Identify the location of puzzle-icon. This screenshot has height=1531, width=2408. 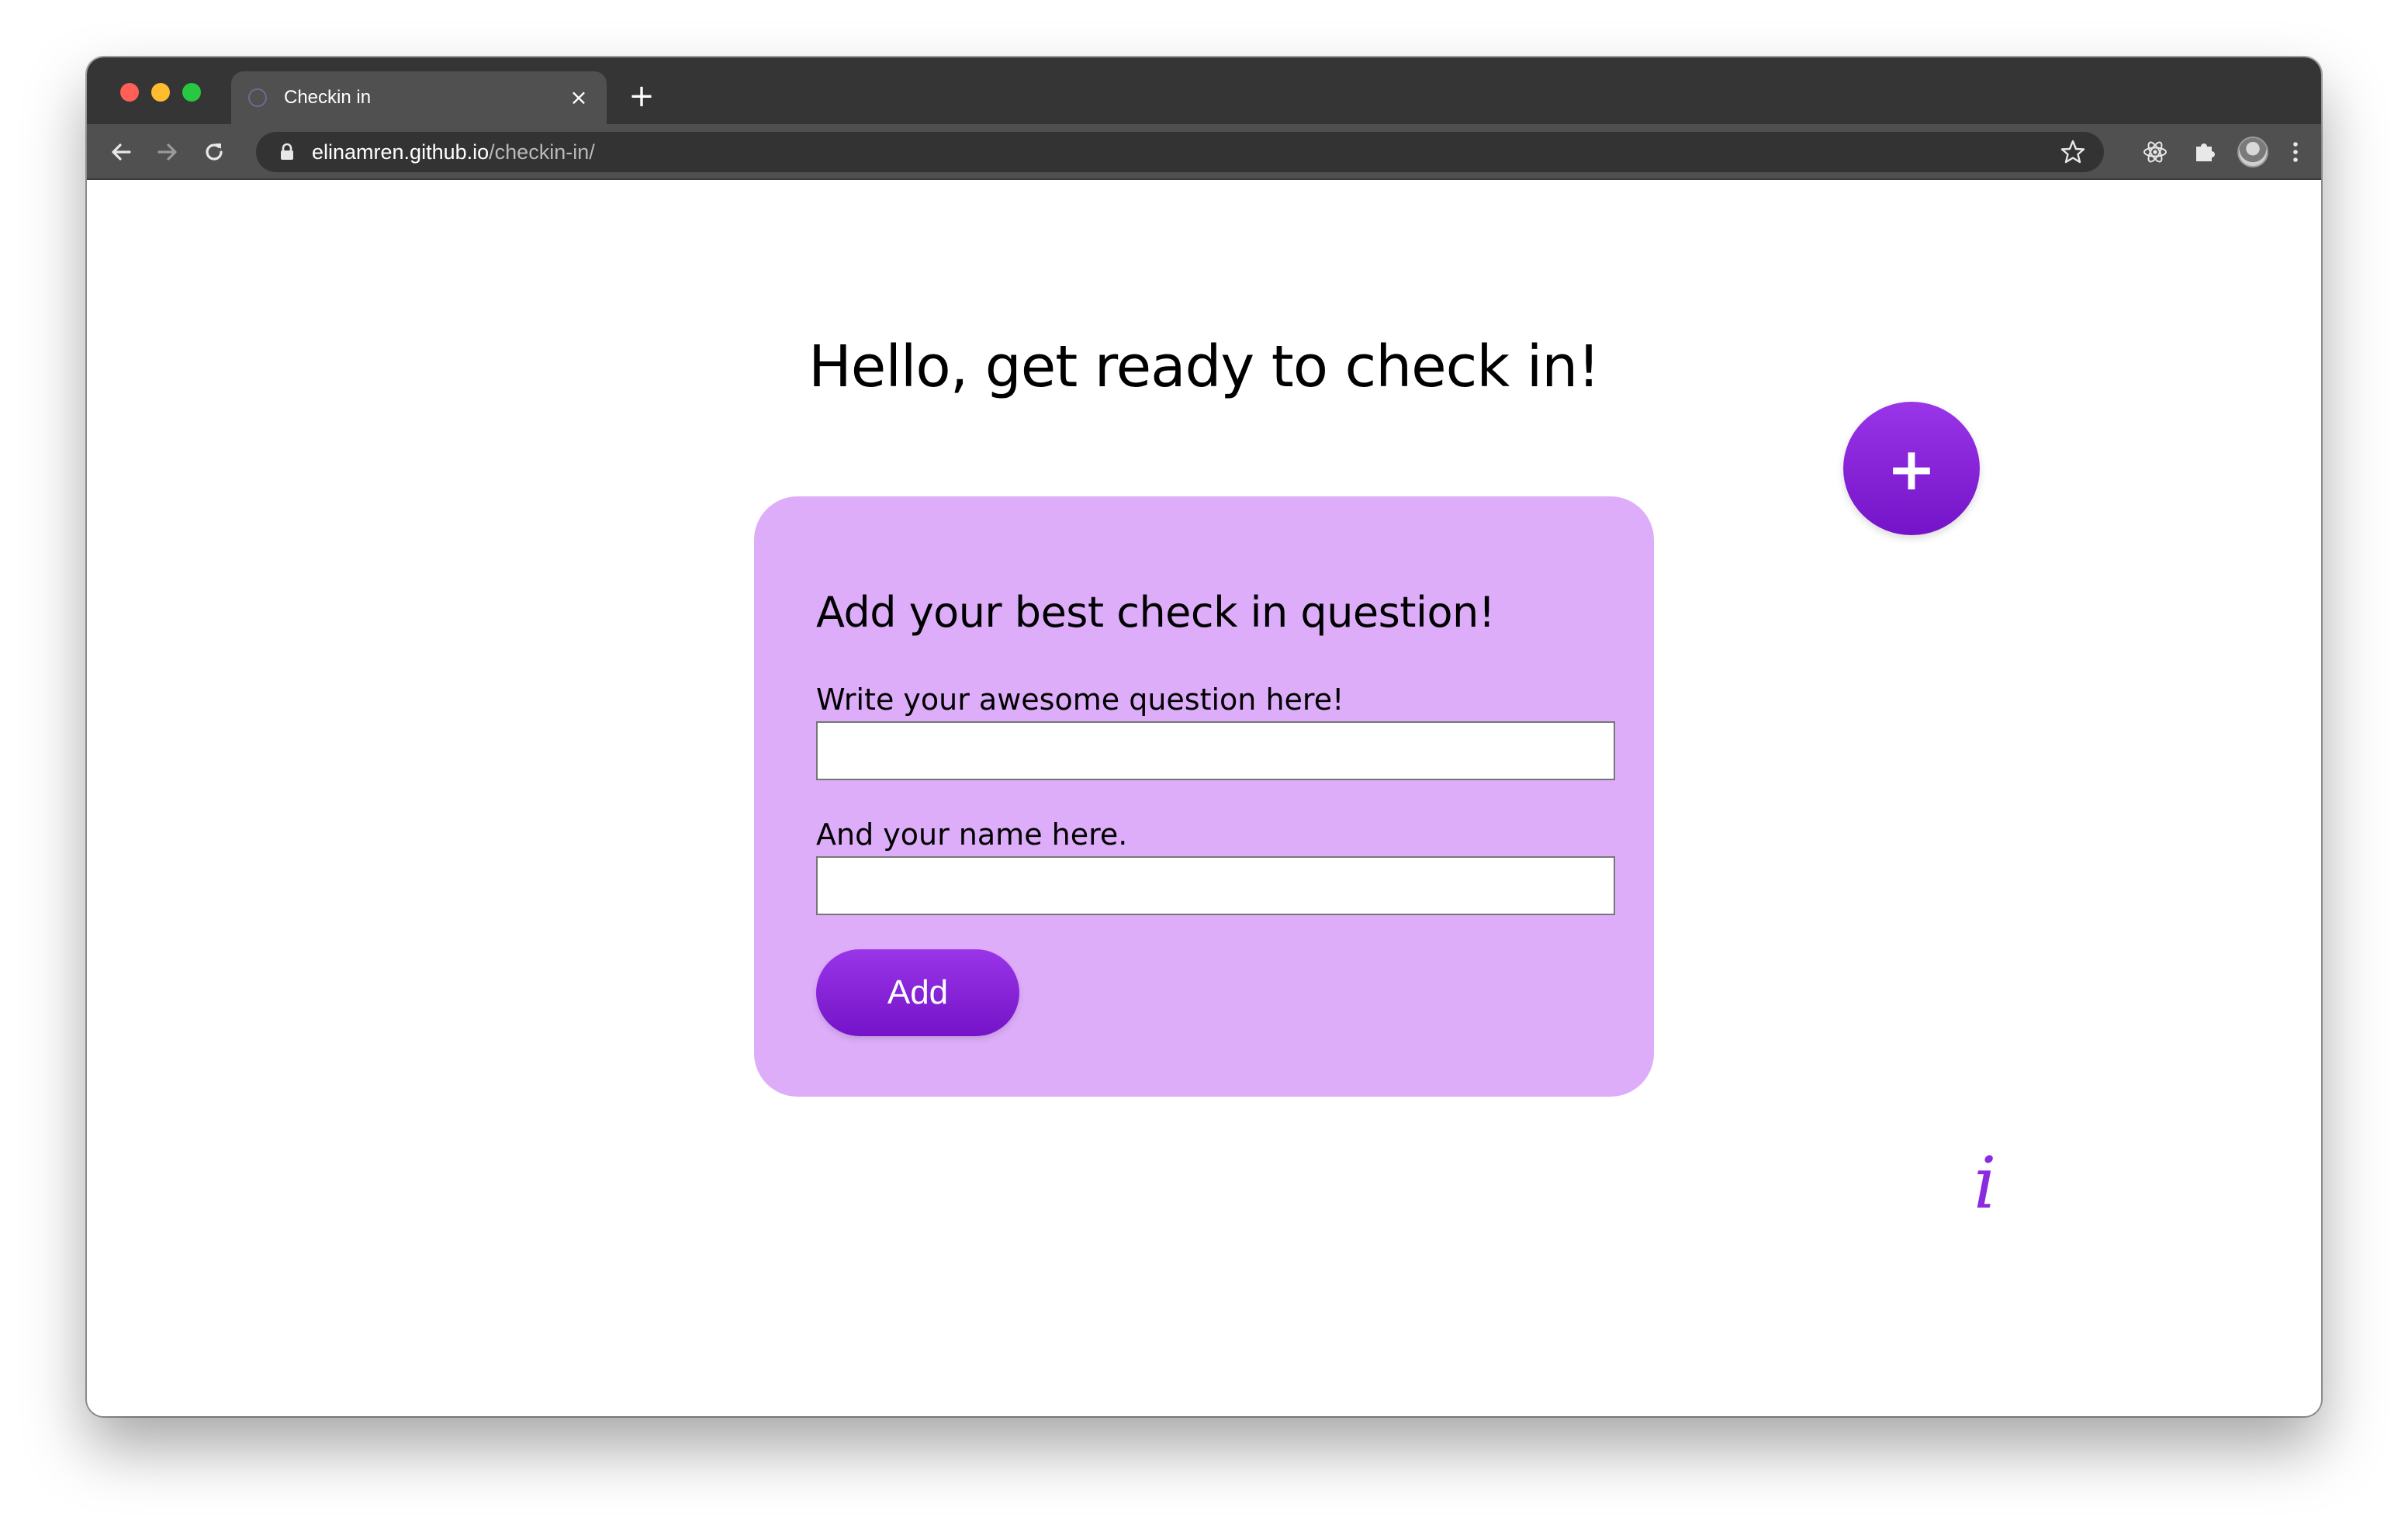
(2206, 152).